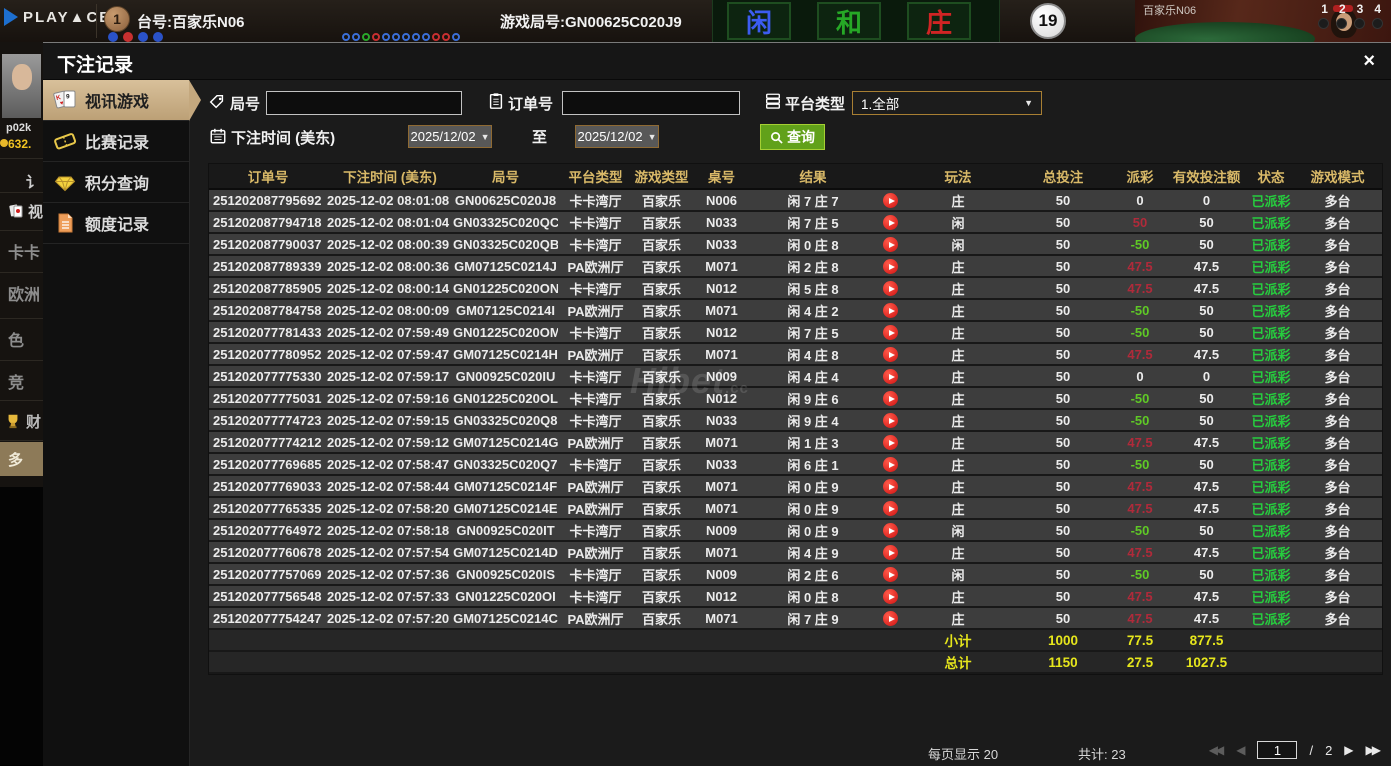 Image resolution: width=1391 pixels, height=766 pixels. I want to click on page-number-input, so click(1277, 750).